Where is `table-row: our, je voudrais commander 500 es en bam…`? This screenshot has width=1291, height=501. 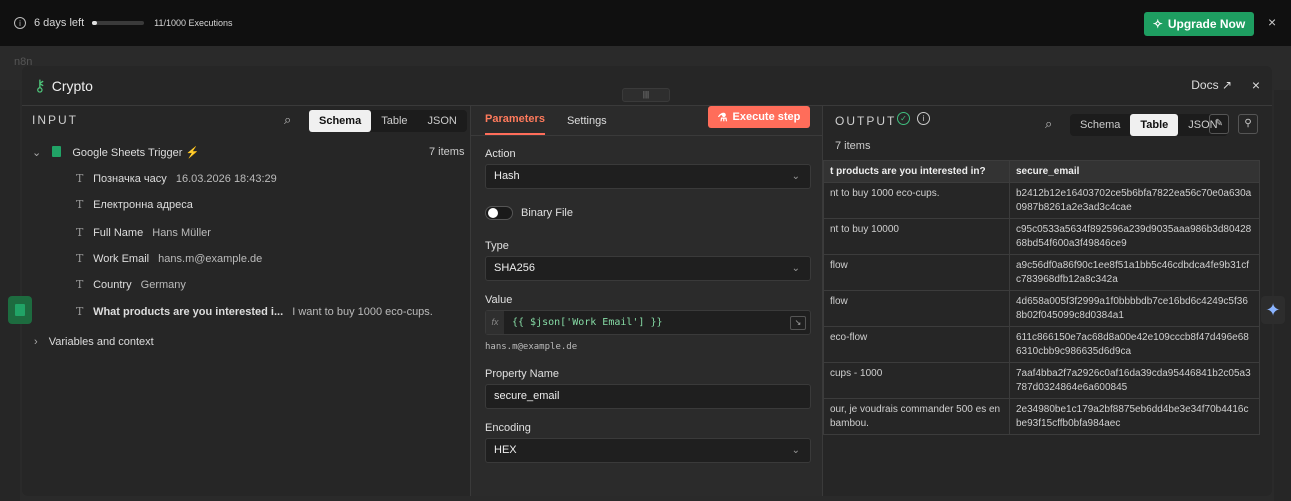 table-row: our, je voudrais commander 500 es en bam… is located at coordinates (1041, 416).